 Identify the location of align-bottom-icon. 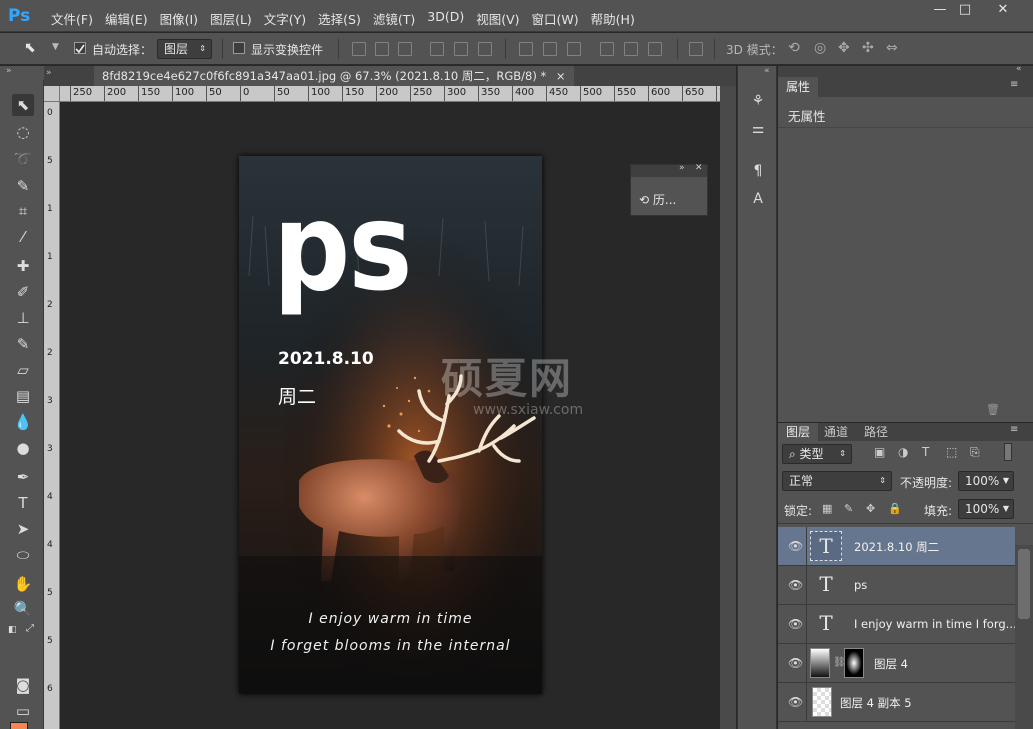
(405, 49).